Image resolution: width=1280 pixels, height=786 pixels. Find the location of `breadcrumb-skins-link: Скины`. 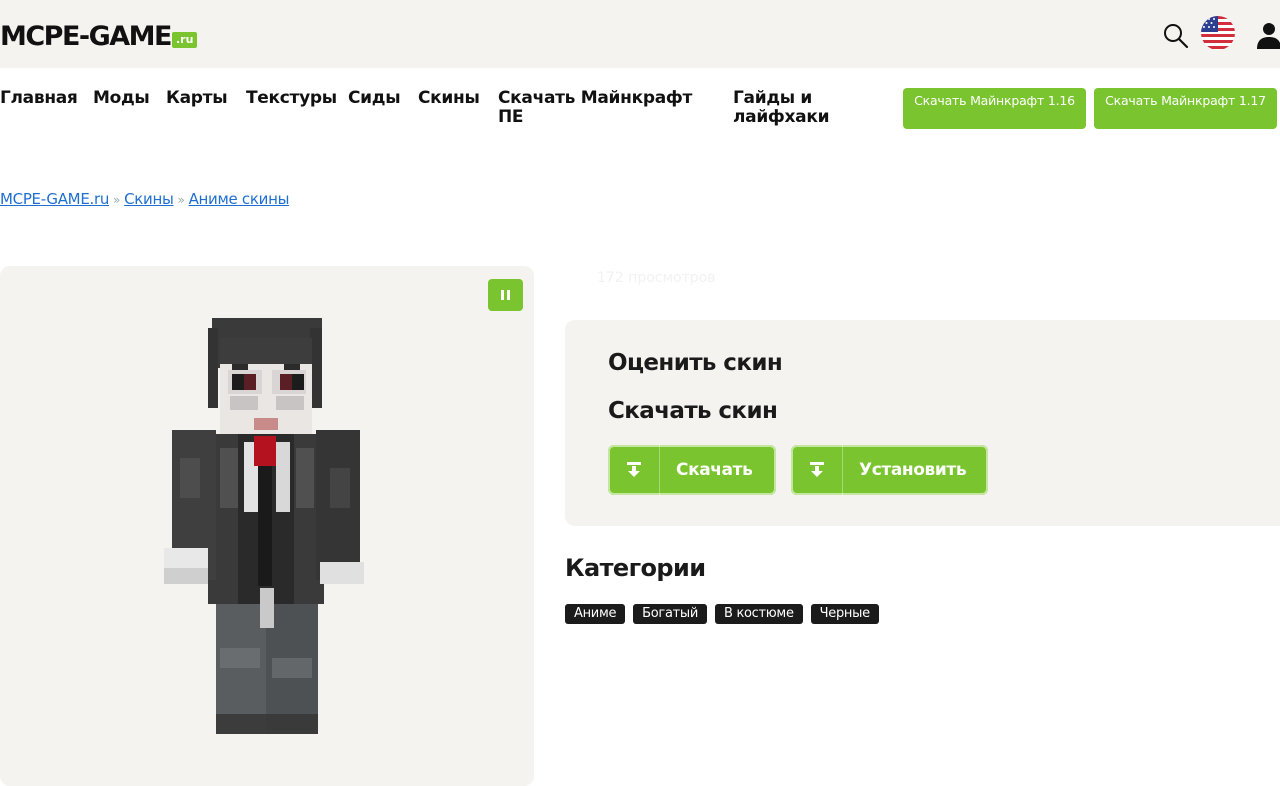

breadcrumb-skins-link: Скины is located at coordinates (149, 199).